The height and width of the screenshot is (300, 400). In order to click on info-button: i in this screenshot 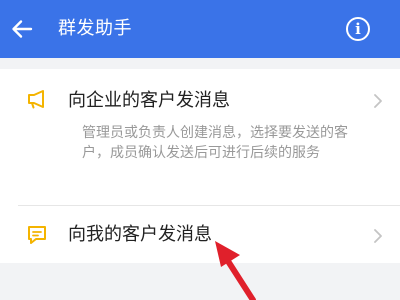, I will do `click(358, 29)`.